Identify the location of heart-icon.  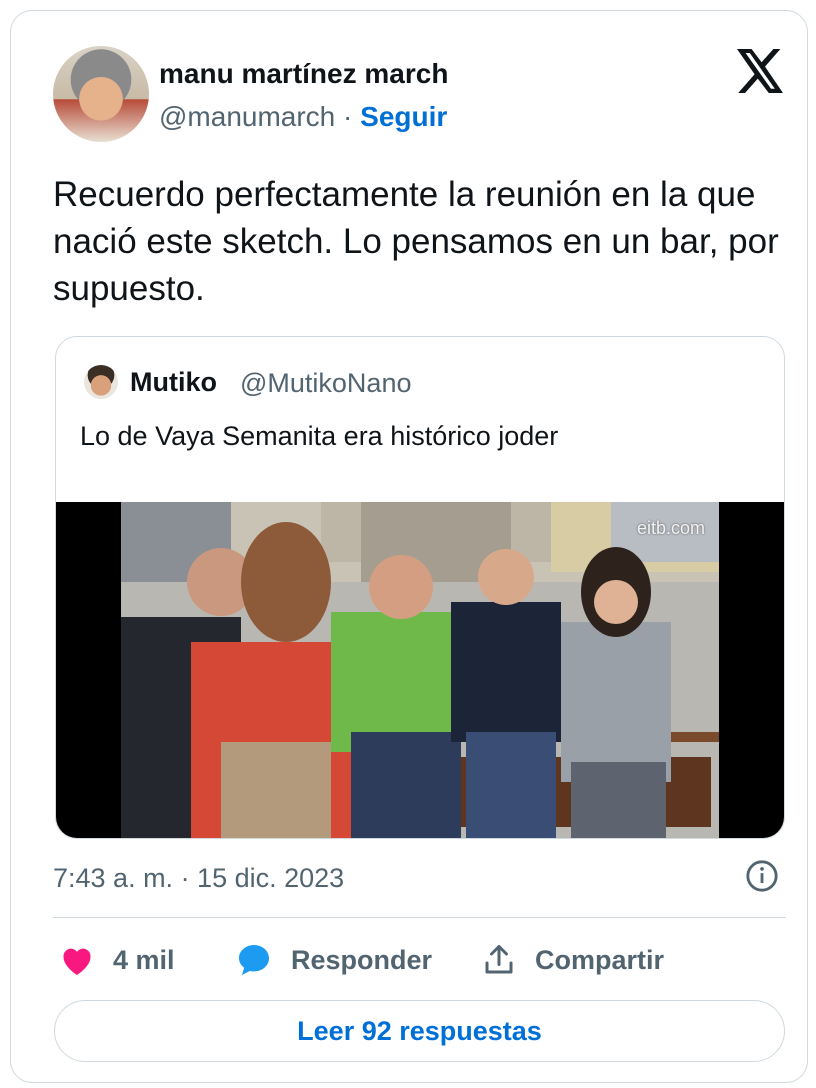
(77, 961).